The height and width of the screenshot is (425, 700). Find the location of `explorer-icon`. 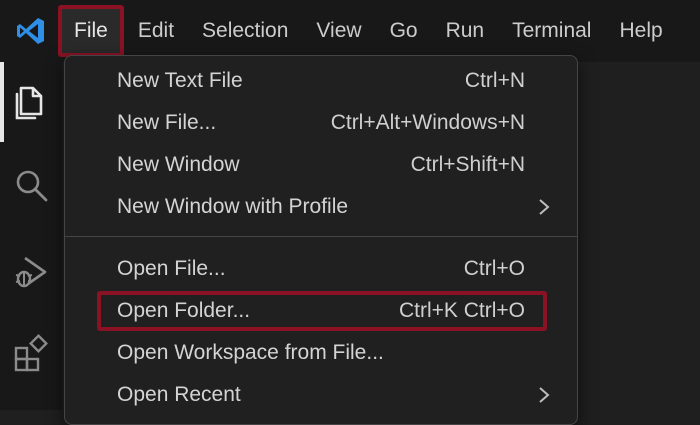

explorer-icon is located at coordinates (29, 103).